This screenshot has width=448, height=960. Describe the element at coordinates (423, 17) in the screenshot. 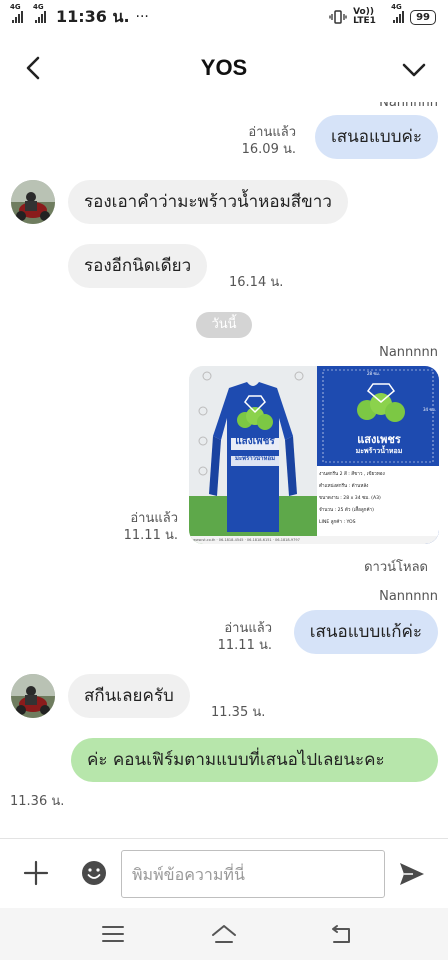

I see `battery-indicator: 99` at that location.